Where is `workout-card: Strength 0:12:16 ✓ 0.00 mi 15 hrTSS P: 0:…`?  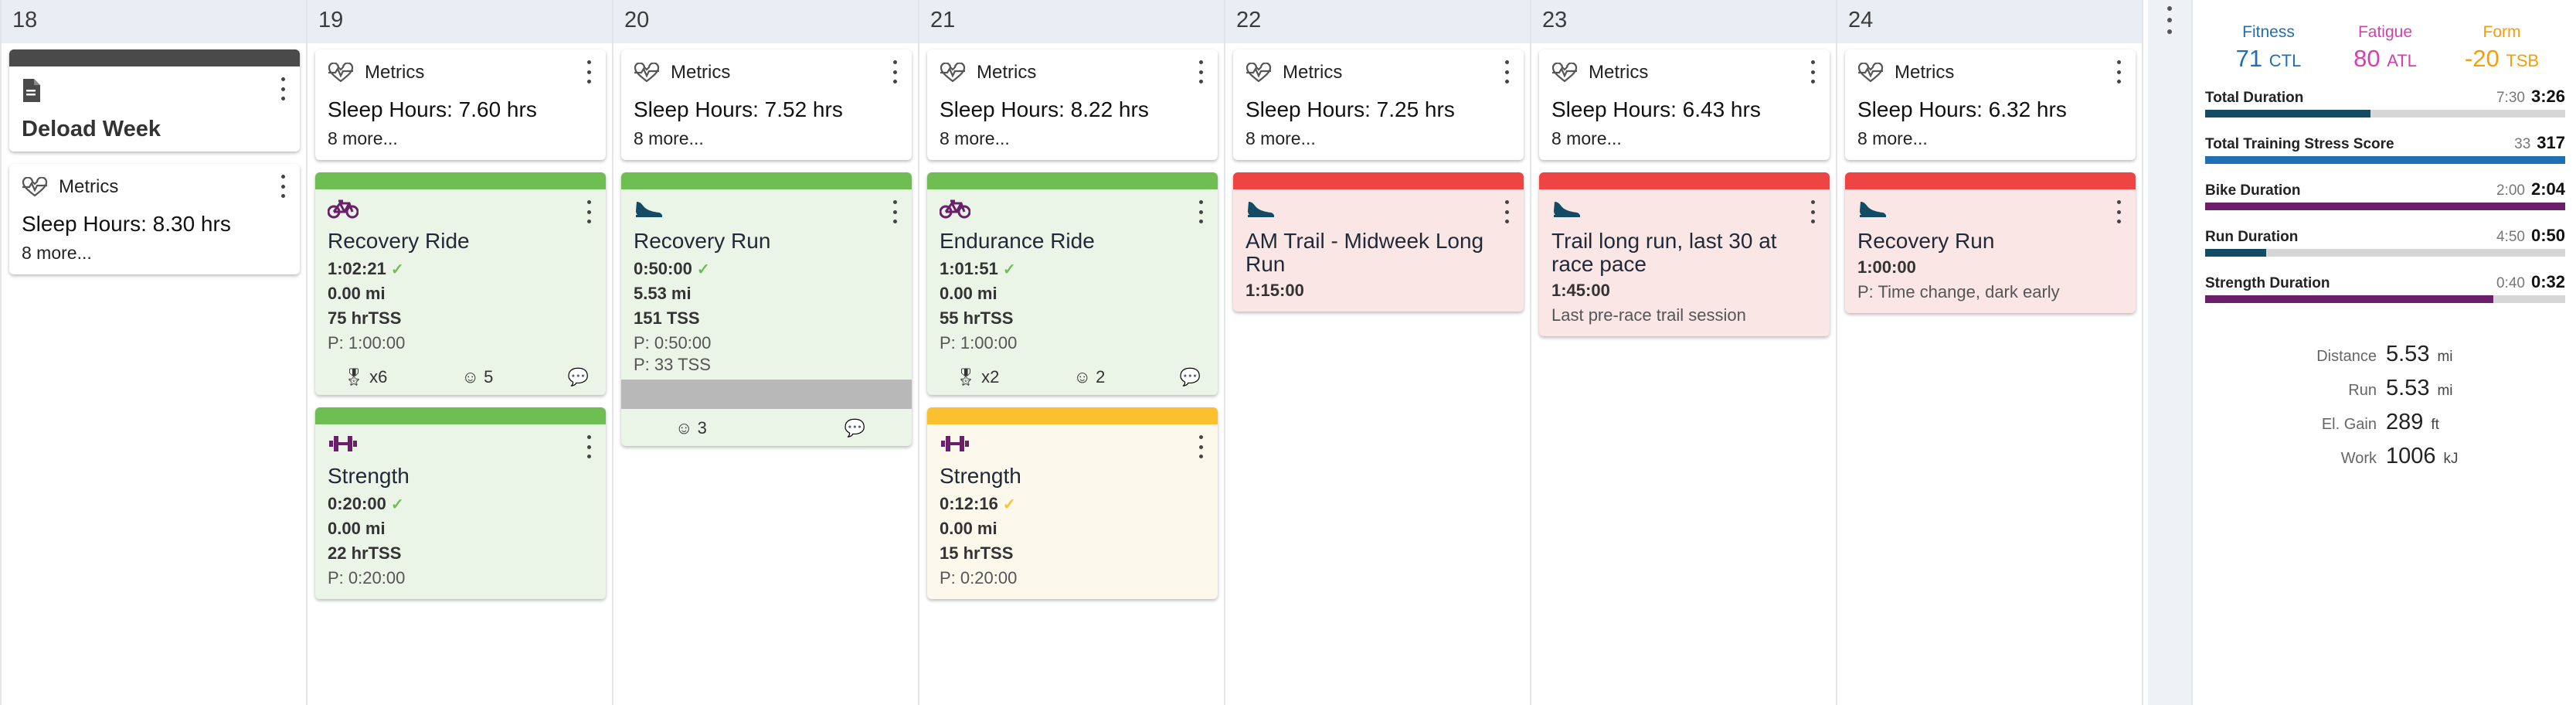 workout-card: Strength 0:12:16 ✓ 0.00 mi 15 hrTSS P: 0:… is located at coordinates (1072, 503).